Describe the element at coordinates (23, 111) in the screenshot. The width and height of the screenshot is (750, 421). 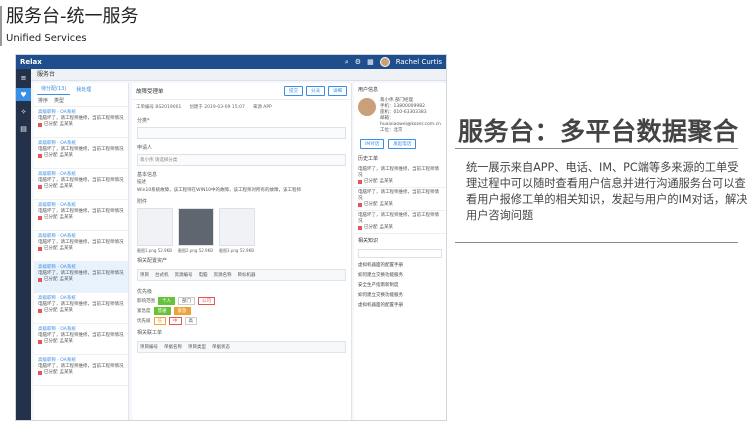
I see `gear-icon: ✧` at that location.